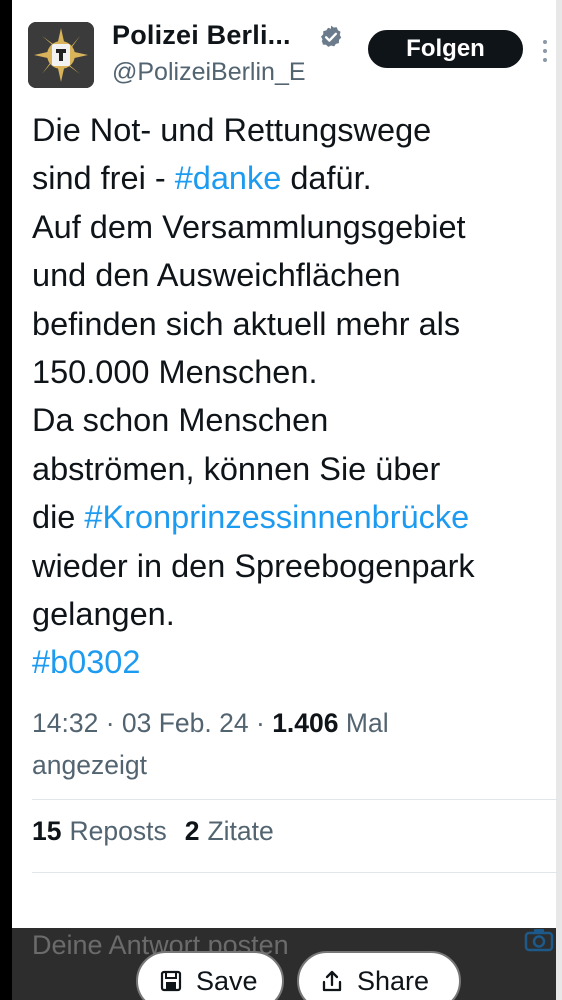 The height and width of the screenshot is (1000, 562). I want to click on tweet-text-line: Auf dem Versammlungsgebiet, so click(292, 227).